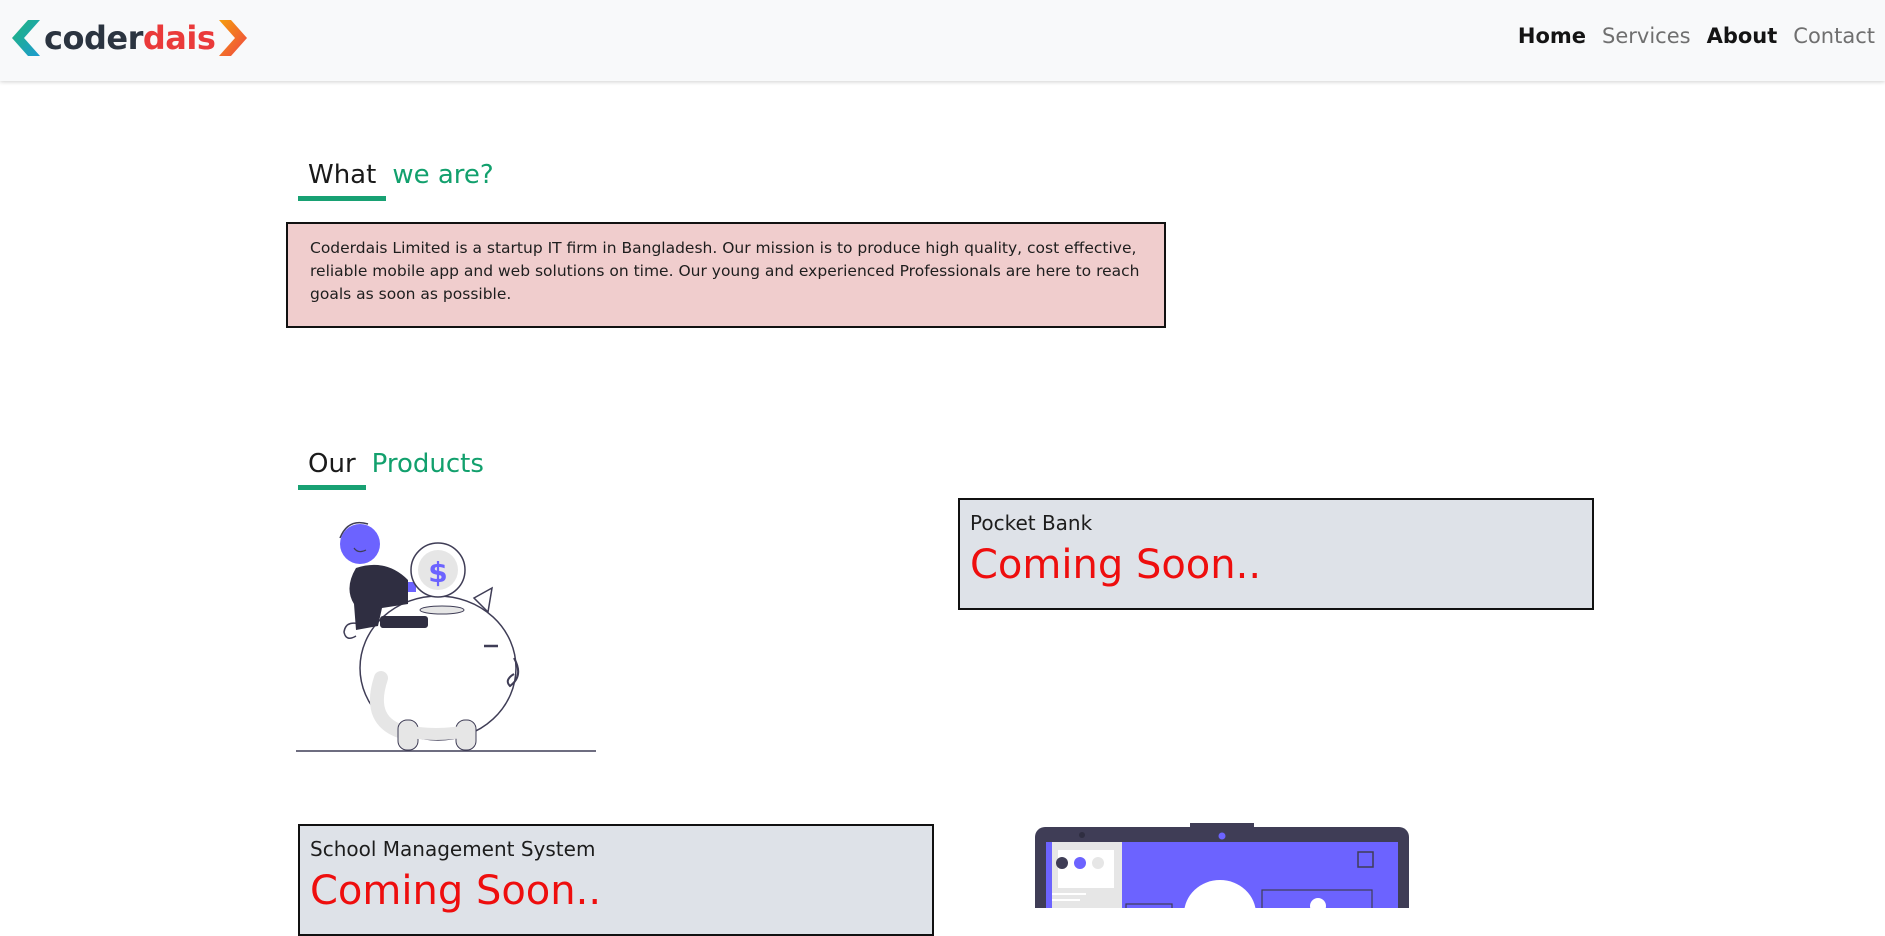 Image resolution: width=1885 pixels, height=936 pixels. Describe the element at coordinates (1742, 36) in the screenshot. I see `nav-about-link: About` at that location.